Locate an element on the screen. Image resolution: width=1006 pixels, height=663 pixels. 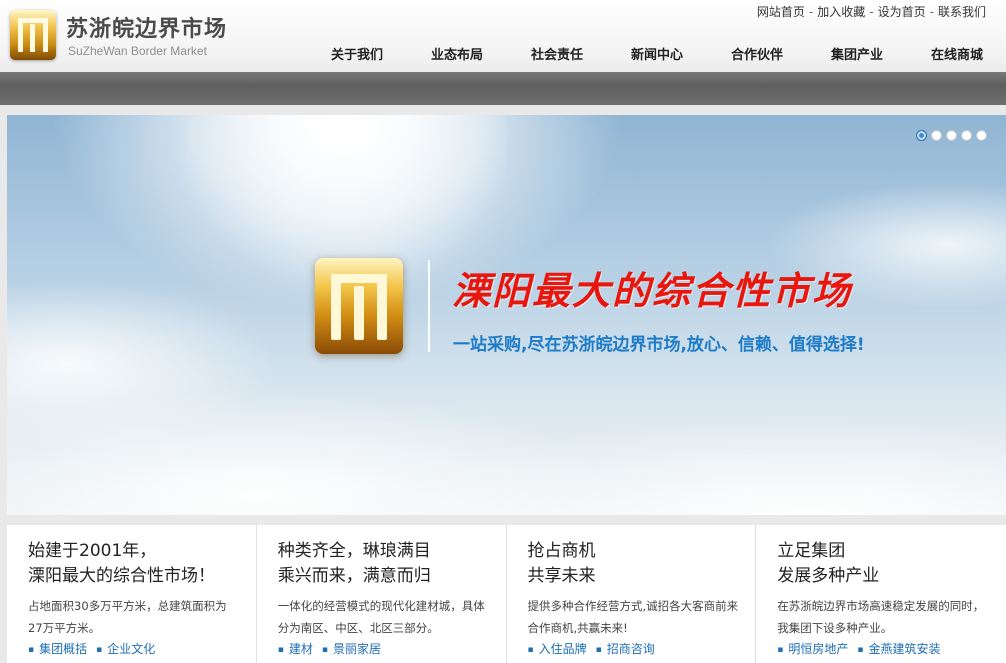
feature-title: 种类齐全，琳琅满目 乘兴而来，满意而归 is located at coordinates (354, 563).